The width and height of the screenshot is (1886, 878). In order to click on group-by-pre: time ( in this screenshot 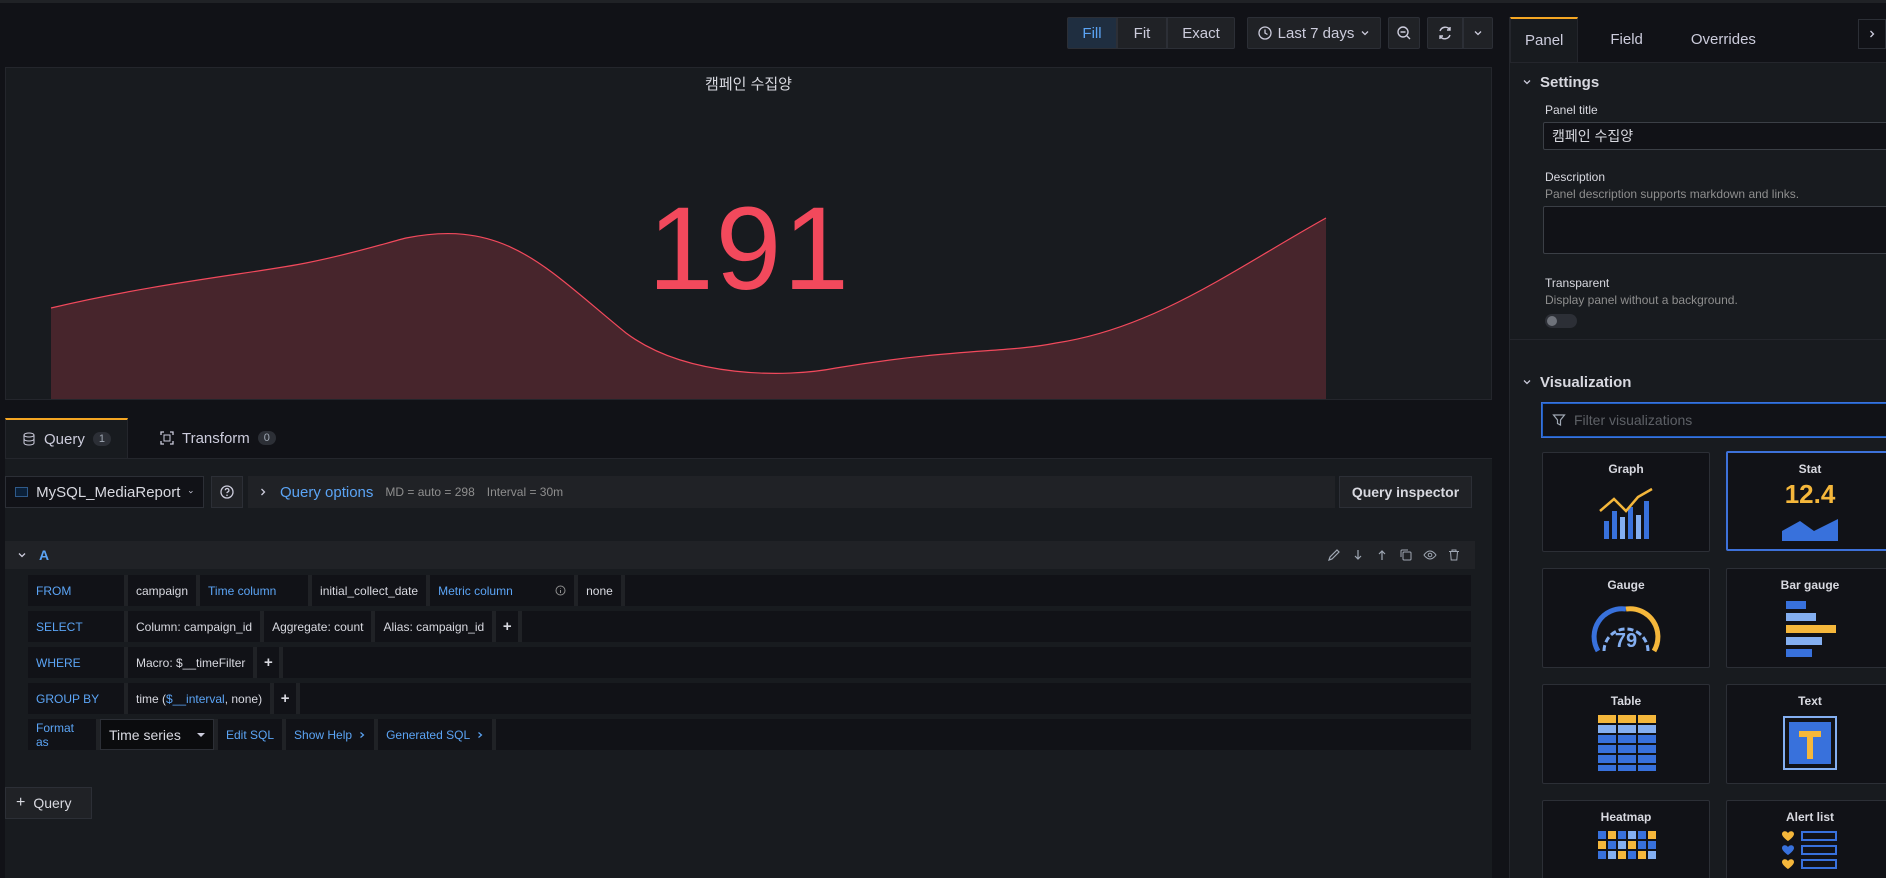, I will do `click(151, 698)`.